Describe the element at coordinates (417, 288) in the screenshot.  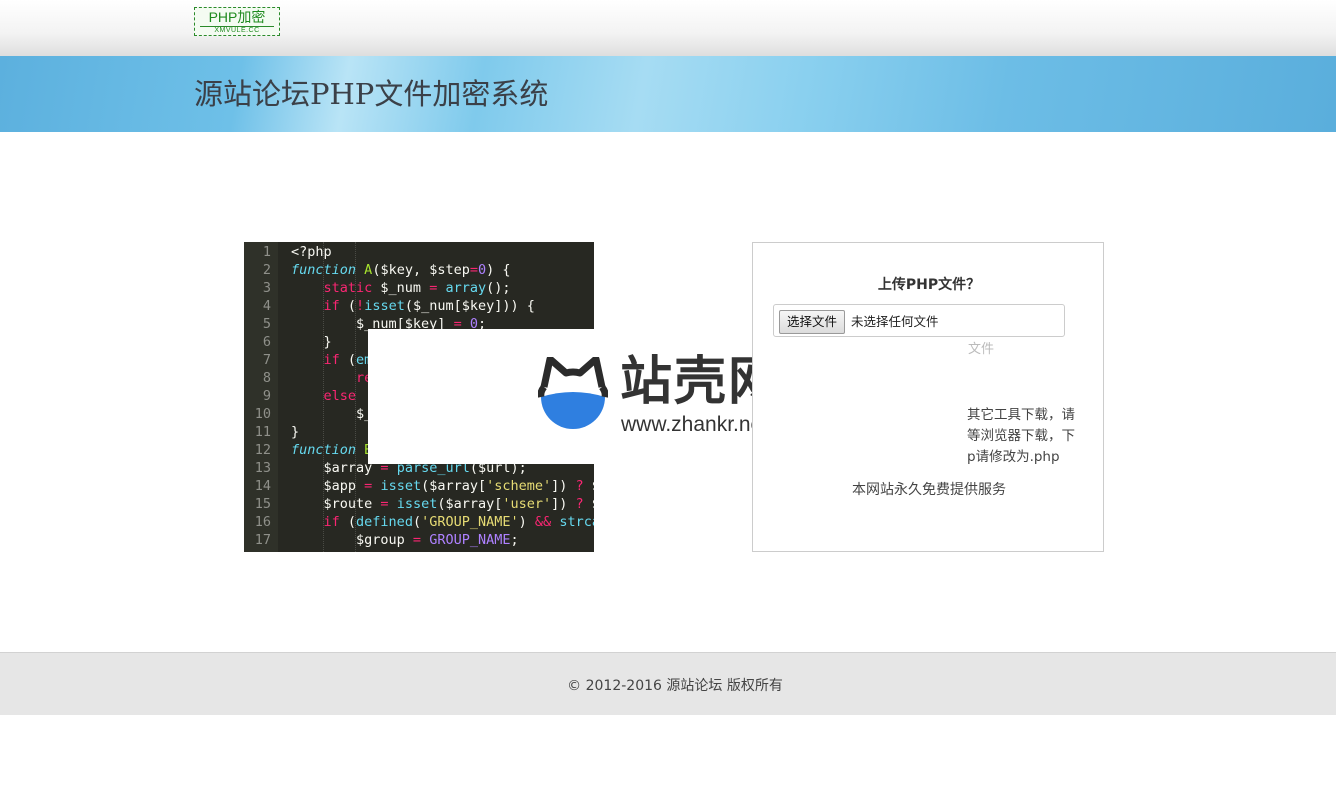
I see `code-line: static $_num = array();` at that location.